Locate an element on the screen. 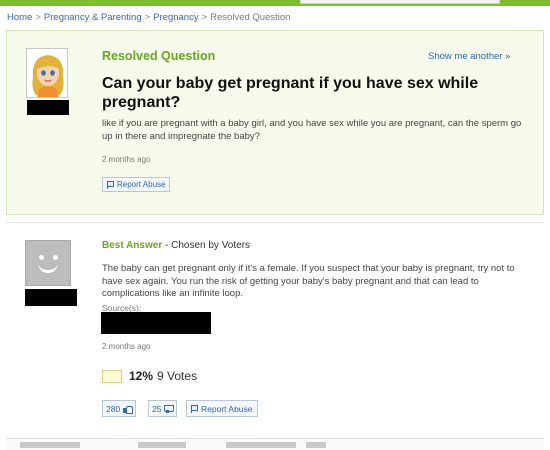 This screenshot has width=550, height=450. question-report-abuse-button: Report Abuse is located at coordinates (136, 184).